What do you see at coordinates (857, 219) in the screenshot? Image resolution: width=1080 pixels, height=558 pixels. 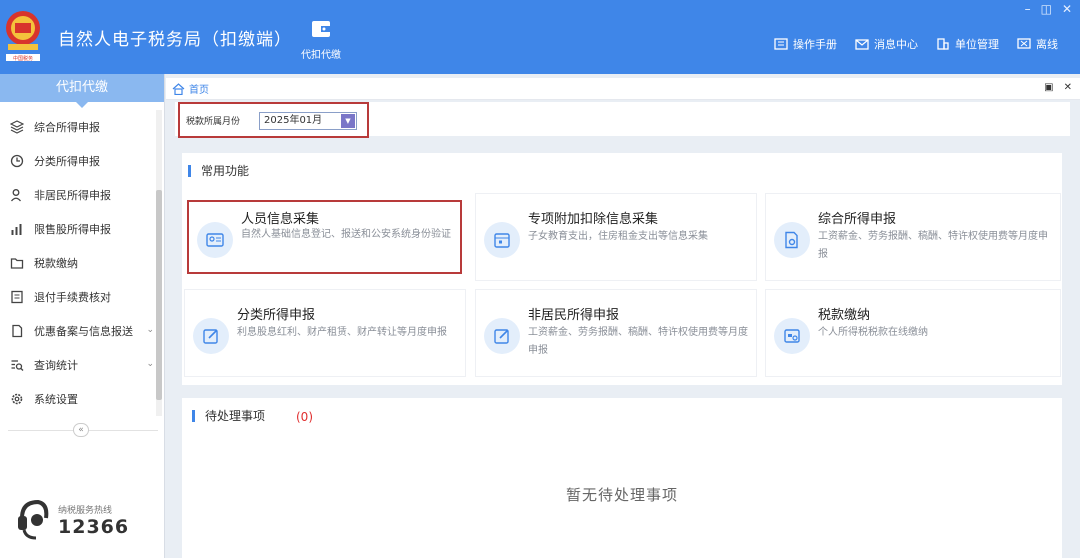 I see `card-title: 综合所得申报` at bounding box center [857, 219].